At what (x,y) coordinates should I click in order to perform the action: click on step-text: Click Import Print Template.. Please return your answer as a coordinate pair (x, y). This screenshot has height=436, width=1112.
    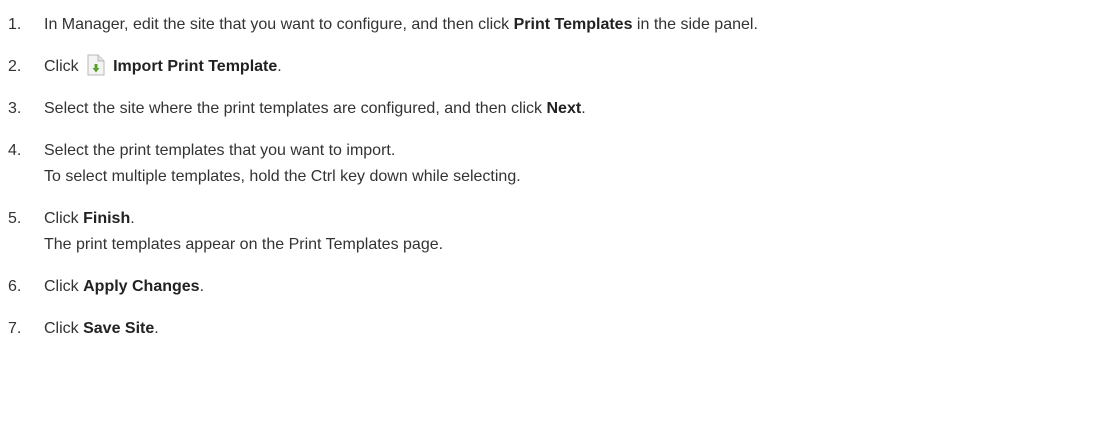
    Looking at the image, I should click on (163, 67).